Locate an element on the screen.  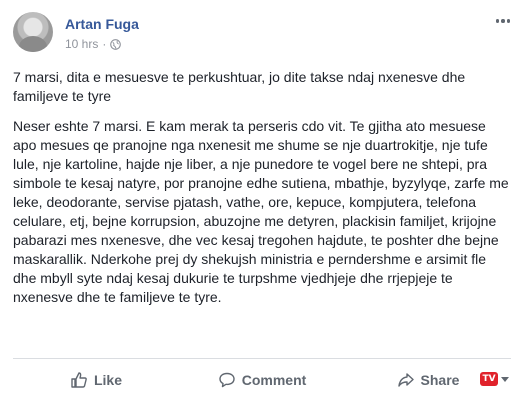
post-meta: 10 hrs · is located at coordinates (93, 44).